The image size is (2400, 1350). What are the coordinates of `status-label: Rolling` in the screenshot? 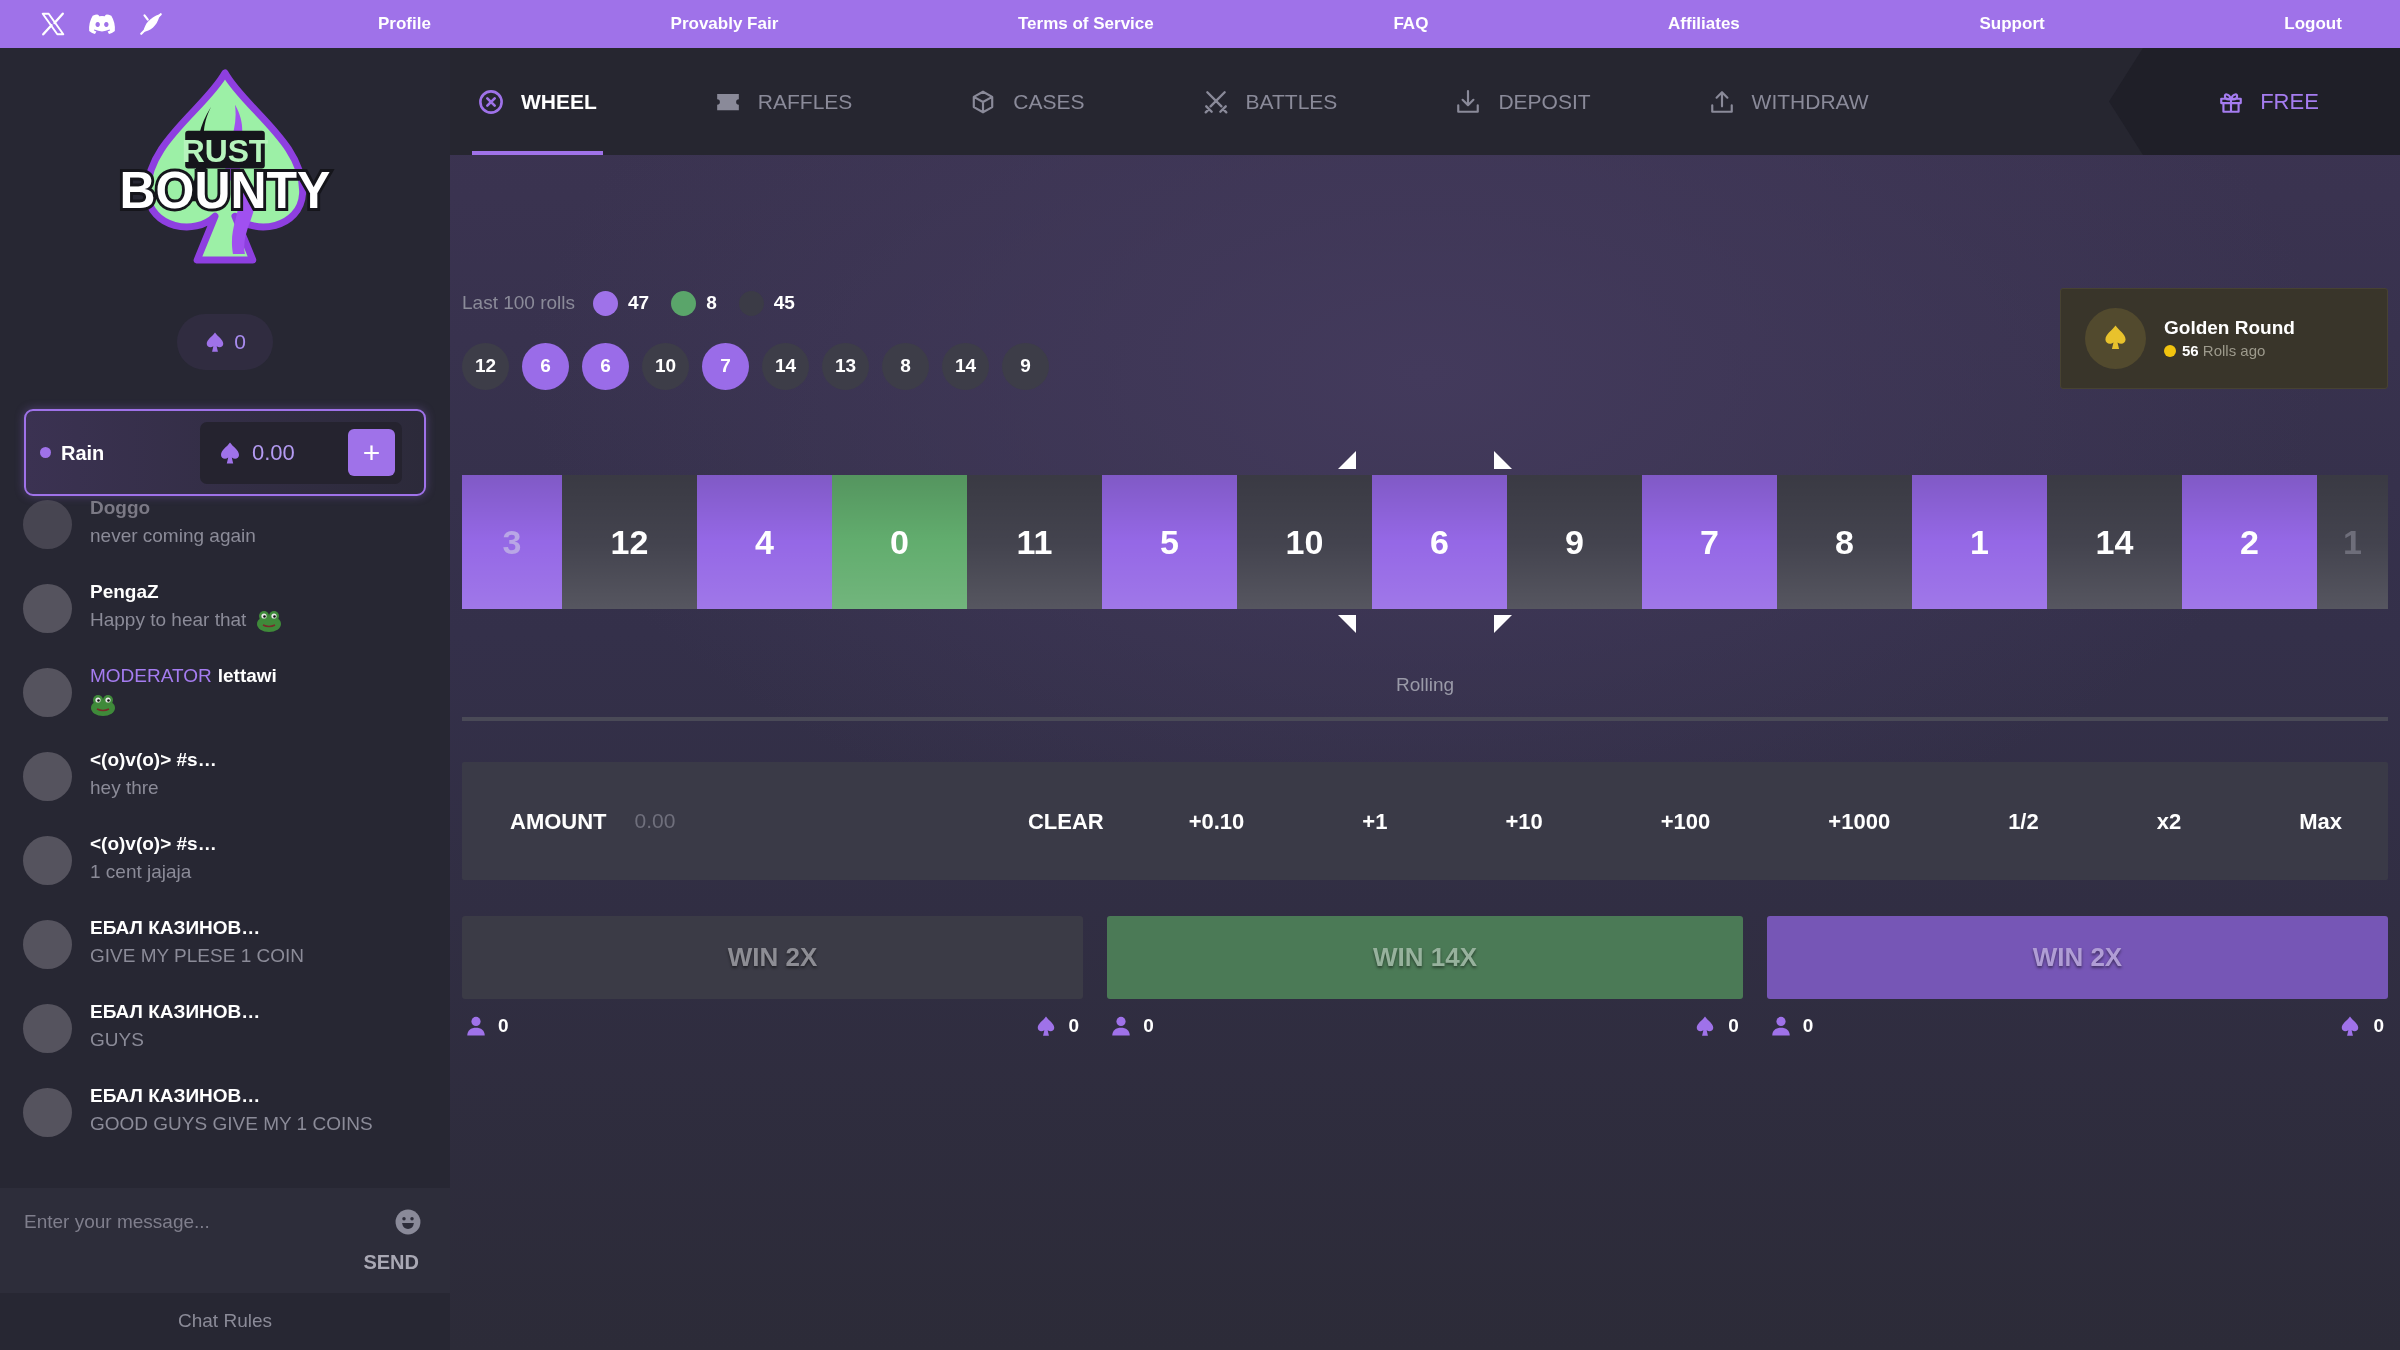 It's located at (1425, 685).